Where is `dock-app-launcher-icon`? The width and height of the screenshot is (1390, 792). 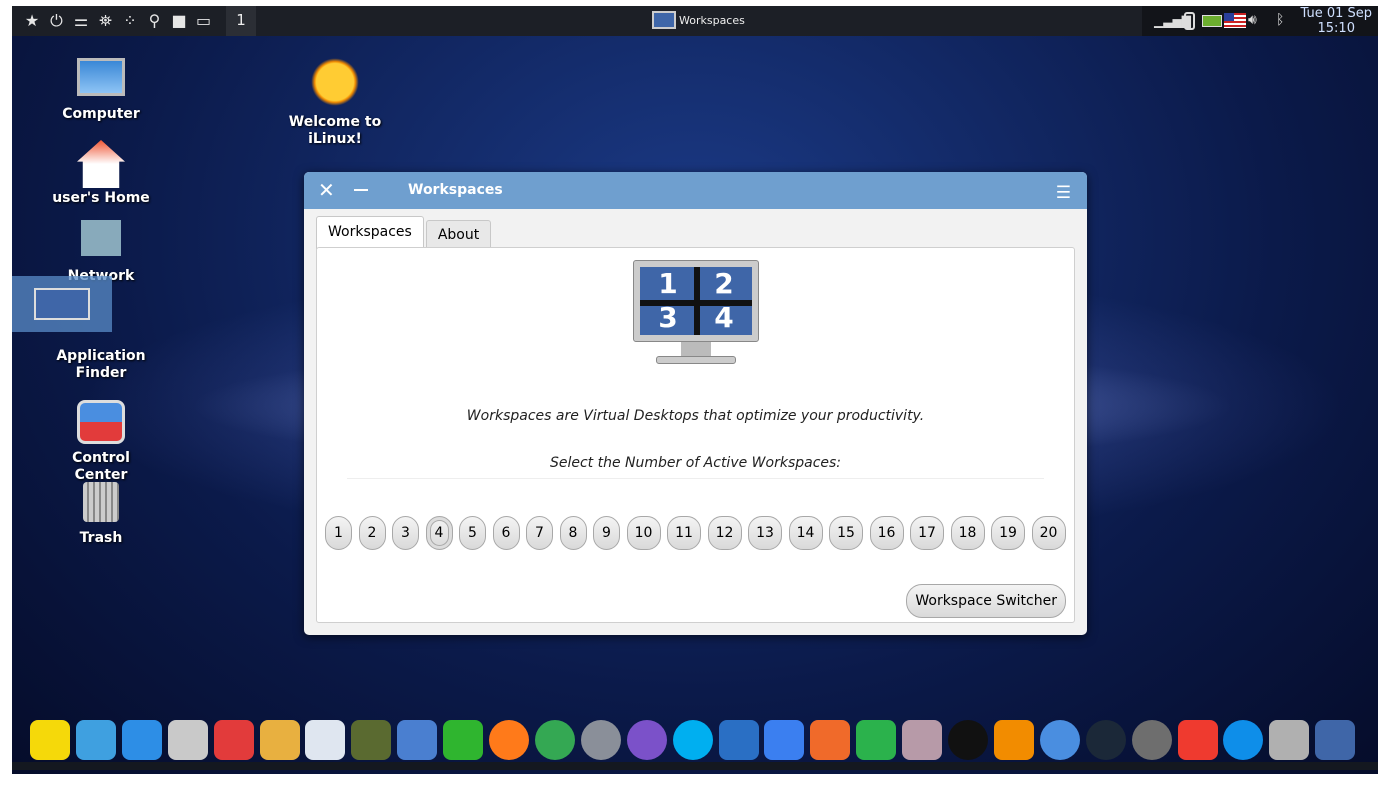
dock-app-launcher-icon is located at coordinates (95, 740).